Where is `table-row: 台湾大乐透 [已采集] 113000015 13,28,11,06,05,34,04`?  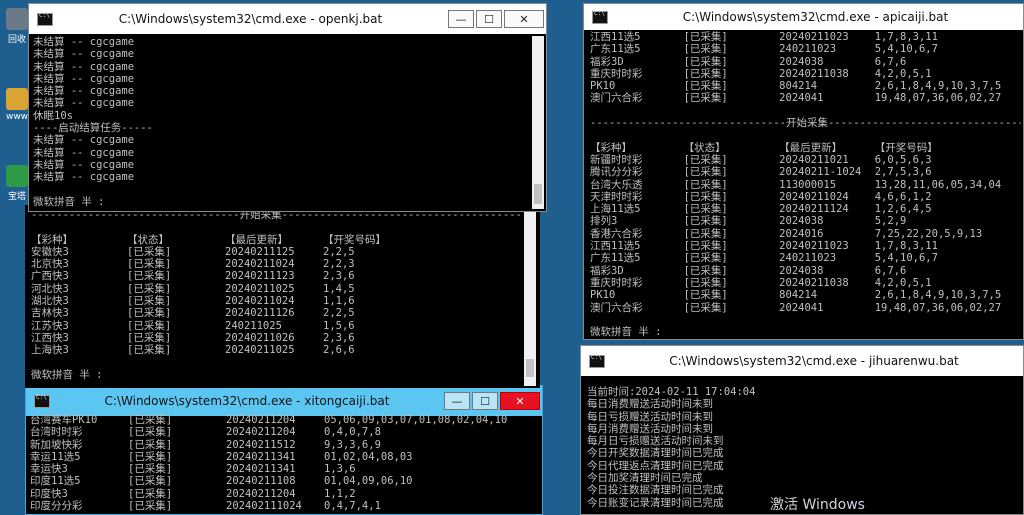
table-row: 台湾大乐透 [已采集] 113000015 13,28,11,06,05,34,04 is located at coordinates (805, 185).